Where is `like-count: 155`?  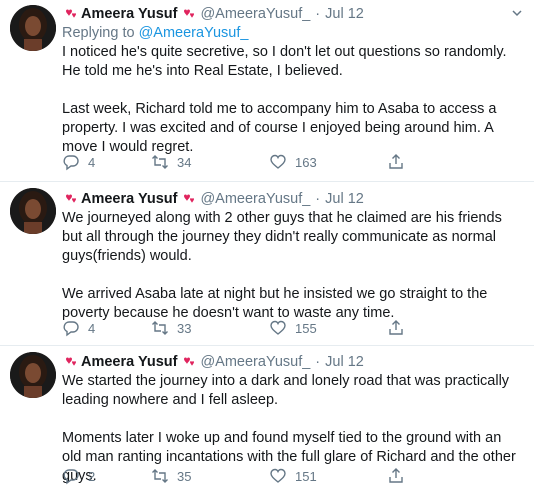
like-count: 155 is located at coordinates (306, 328).